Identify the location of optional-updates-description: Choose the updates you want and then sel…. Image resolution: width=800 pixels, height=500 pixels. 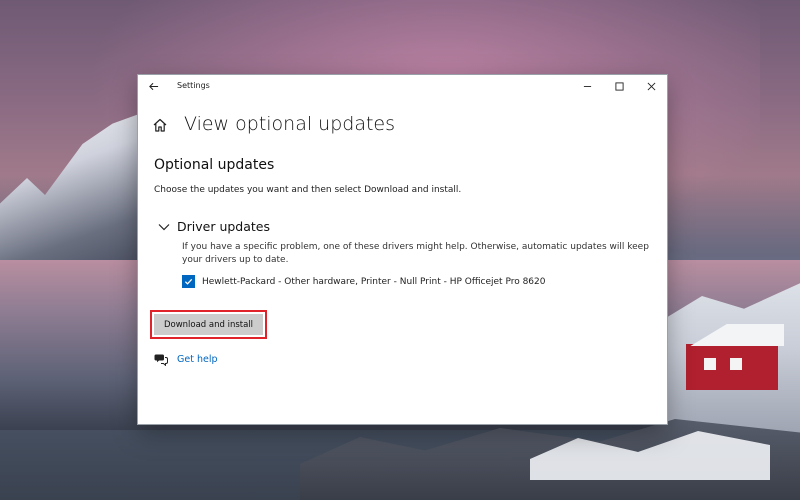
(308, 190).